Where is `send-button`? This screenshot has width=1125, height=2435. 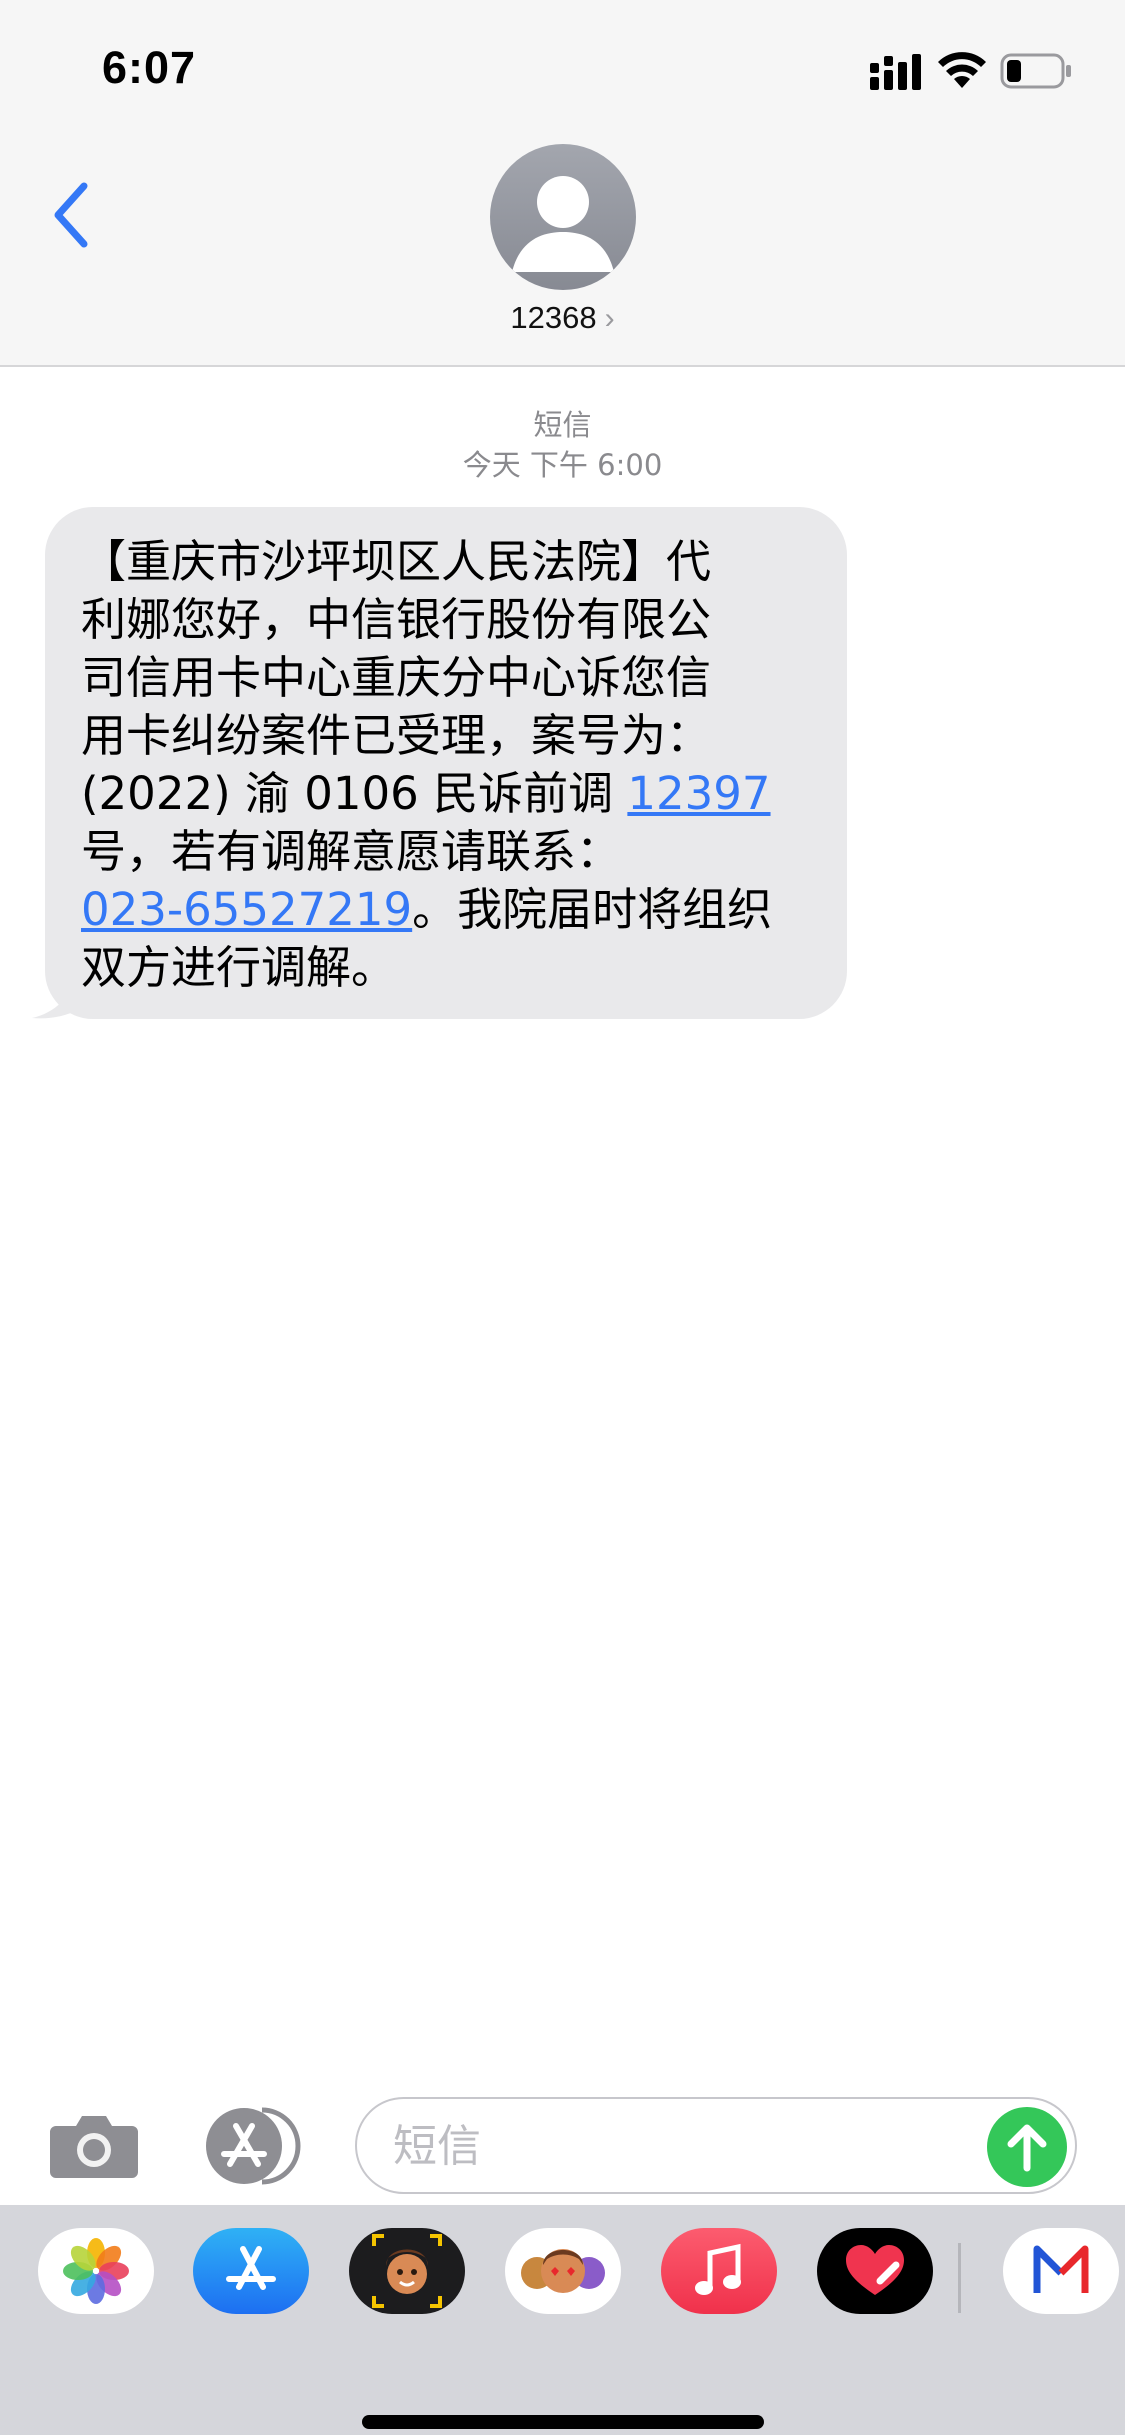
send-button is located at coordinates (1027, 2147).